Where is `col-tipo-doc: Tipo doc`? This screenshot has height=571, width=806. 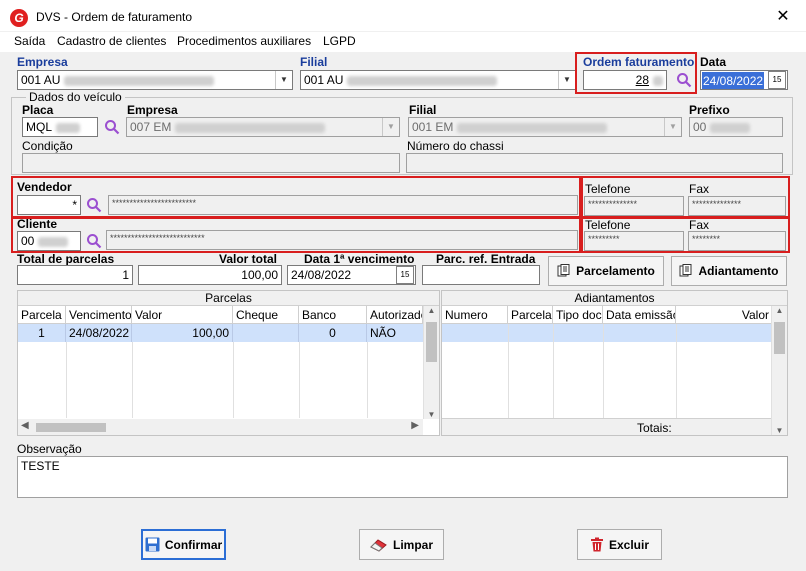 col-tipo-doc: Tipo doc is located at coordinates (578, 315).